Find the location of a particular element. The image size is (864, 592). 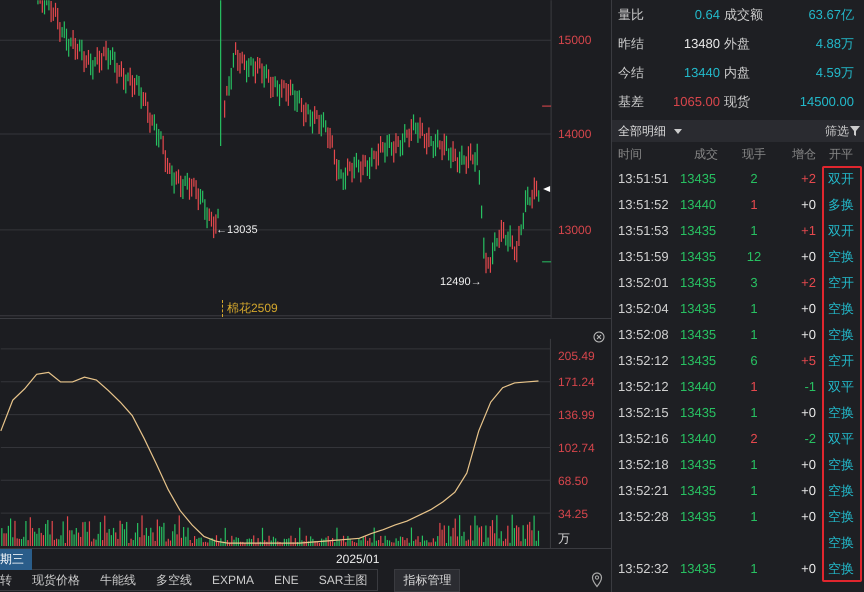

x-tick-label: 2025/01 is located at coordinates (358, 559).